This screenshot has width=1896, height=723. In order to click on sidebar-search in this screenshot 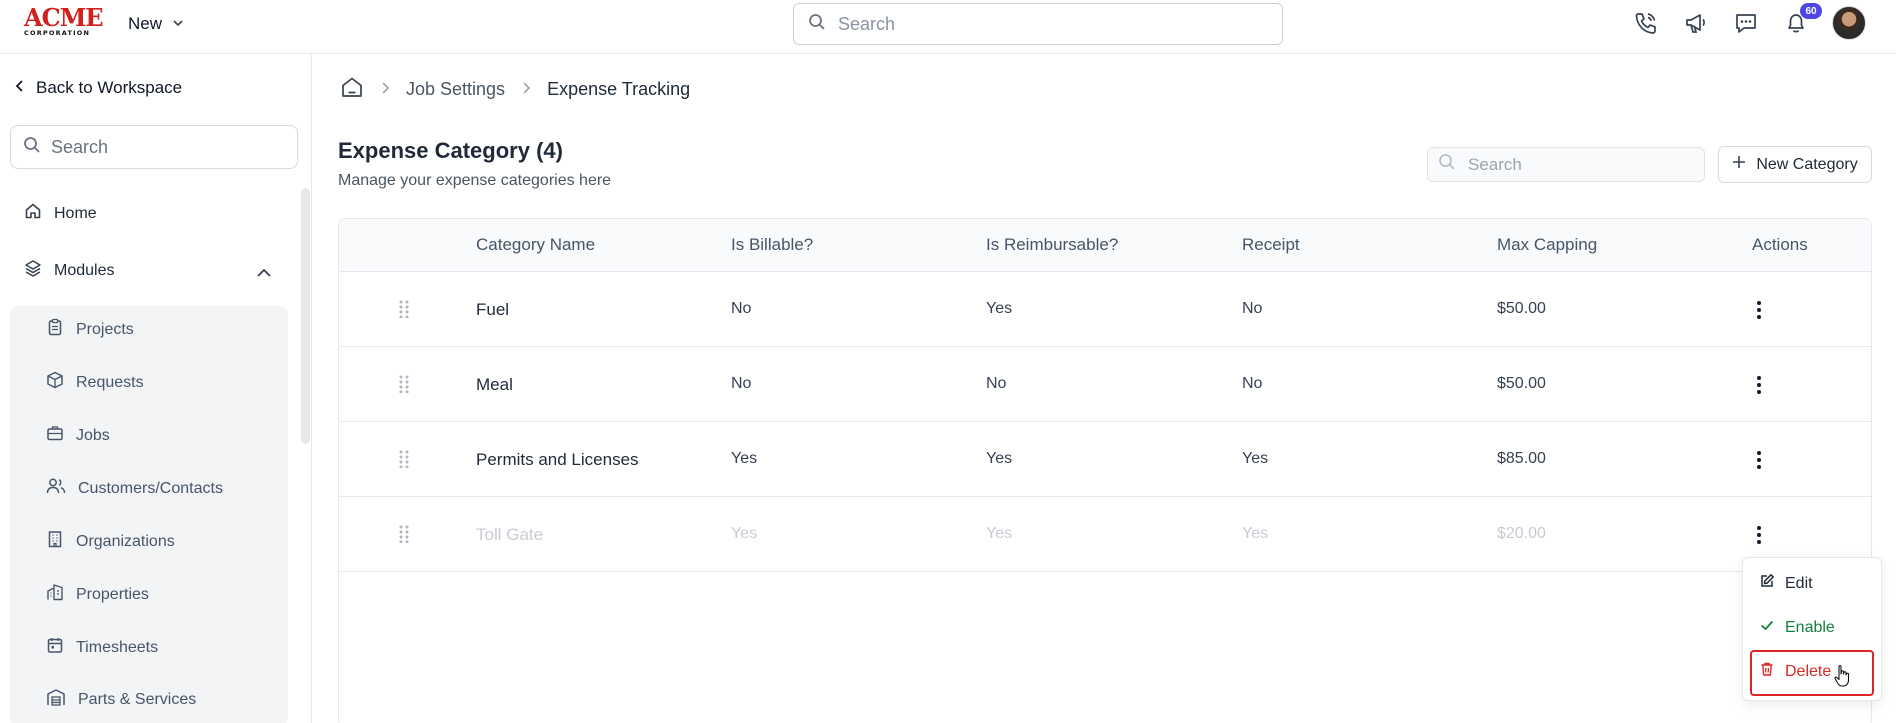, I will do `click(154, 147)`.